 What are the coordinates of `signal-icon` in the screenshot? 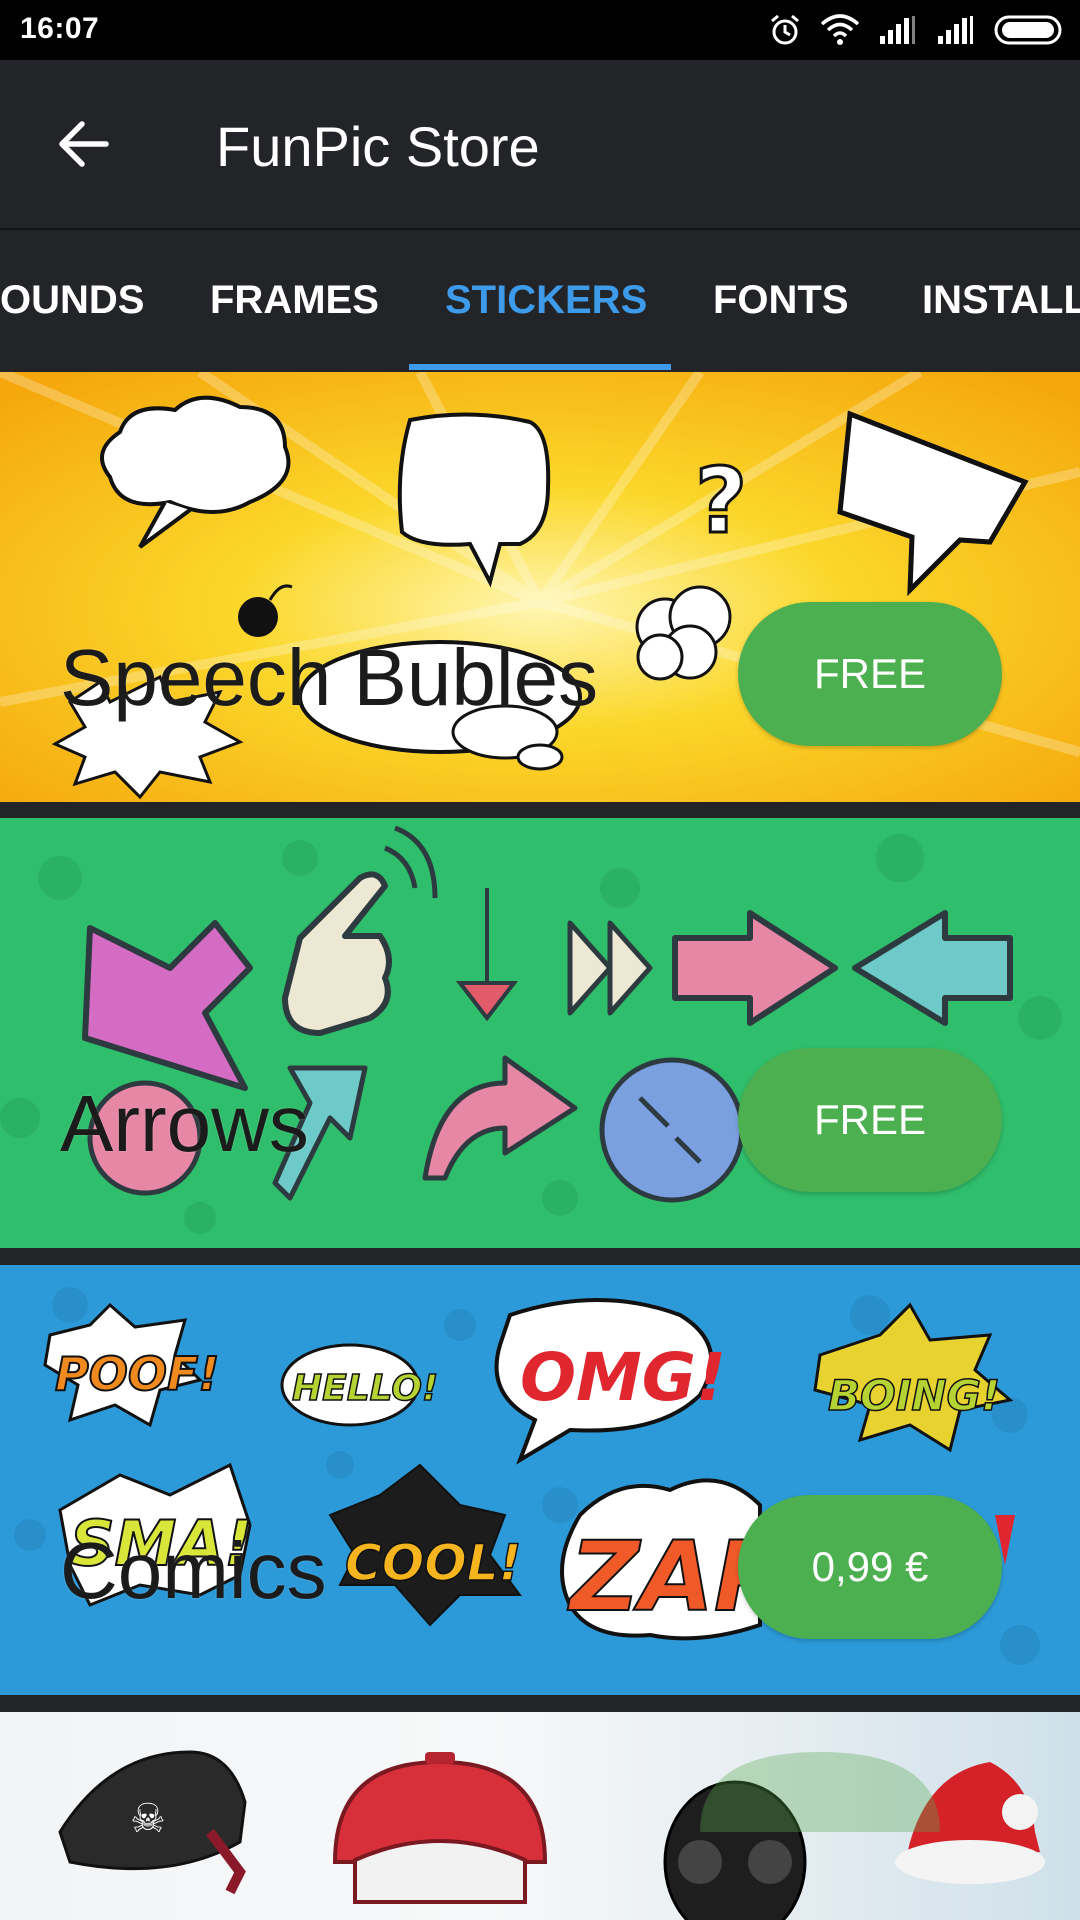 It's located at (897, 30).